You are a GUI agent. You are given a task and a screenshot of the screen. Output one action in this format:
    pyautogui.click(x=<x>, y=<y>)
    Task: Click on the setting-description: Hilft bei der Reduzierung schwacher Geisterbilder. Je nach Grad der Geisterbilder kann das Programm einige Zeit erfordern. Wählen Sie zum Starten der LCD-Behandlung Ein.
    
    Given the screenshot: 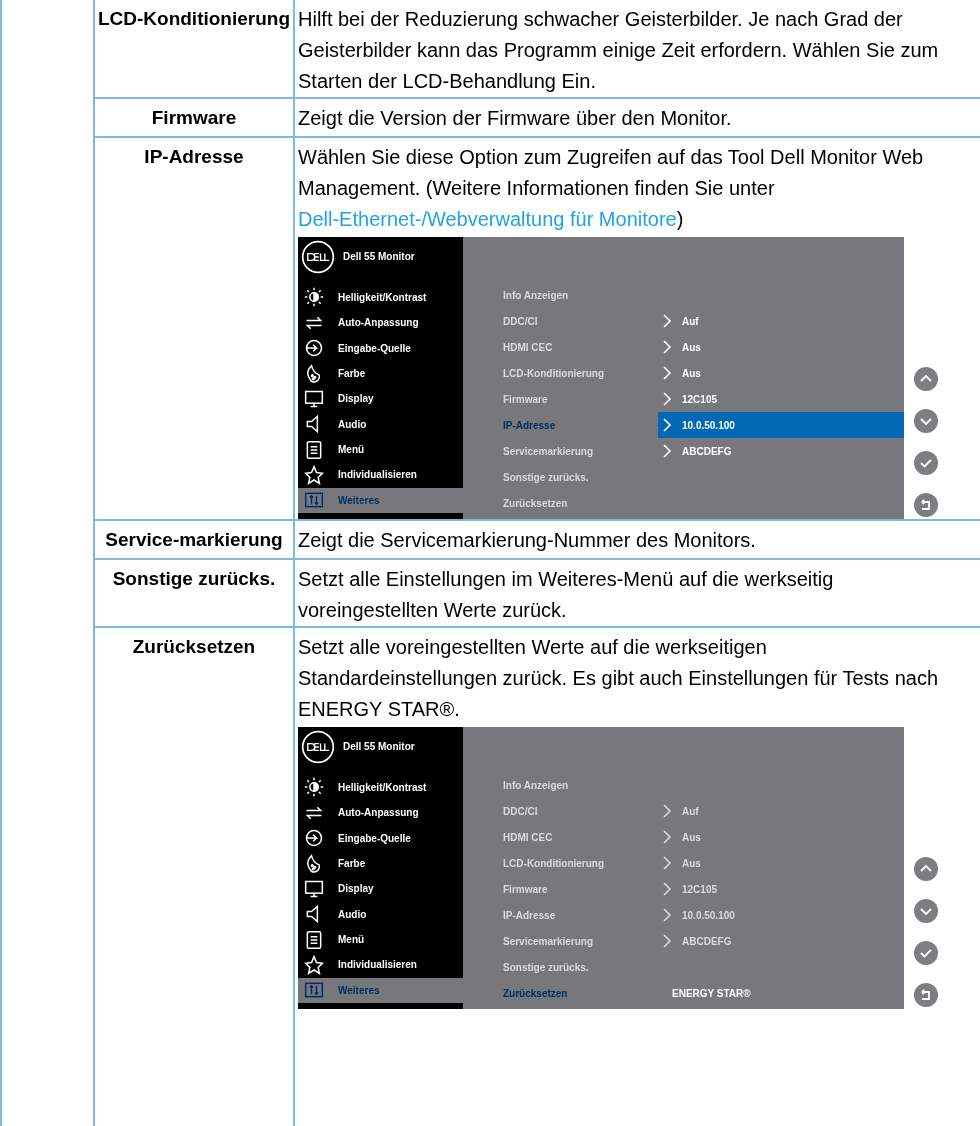 What is the action you would take?
    pyautogui.click(x=619, y=50)
    